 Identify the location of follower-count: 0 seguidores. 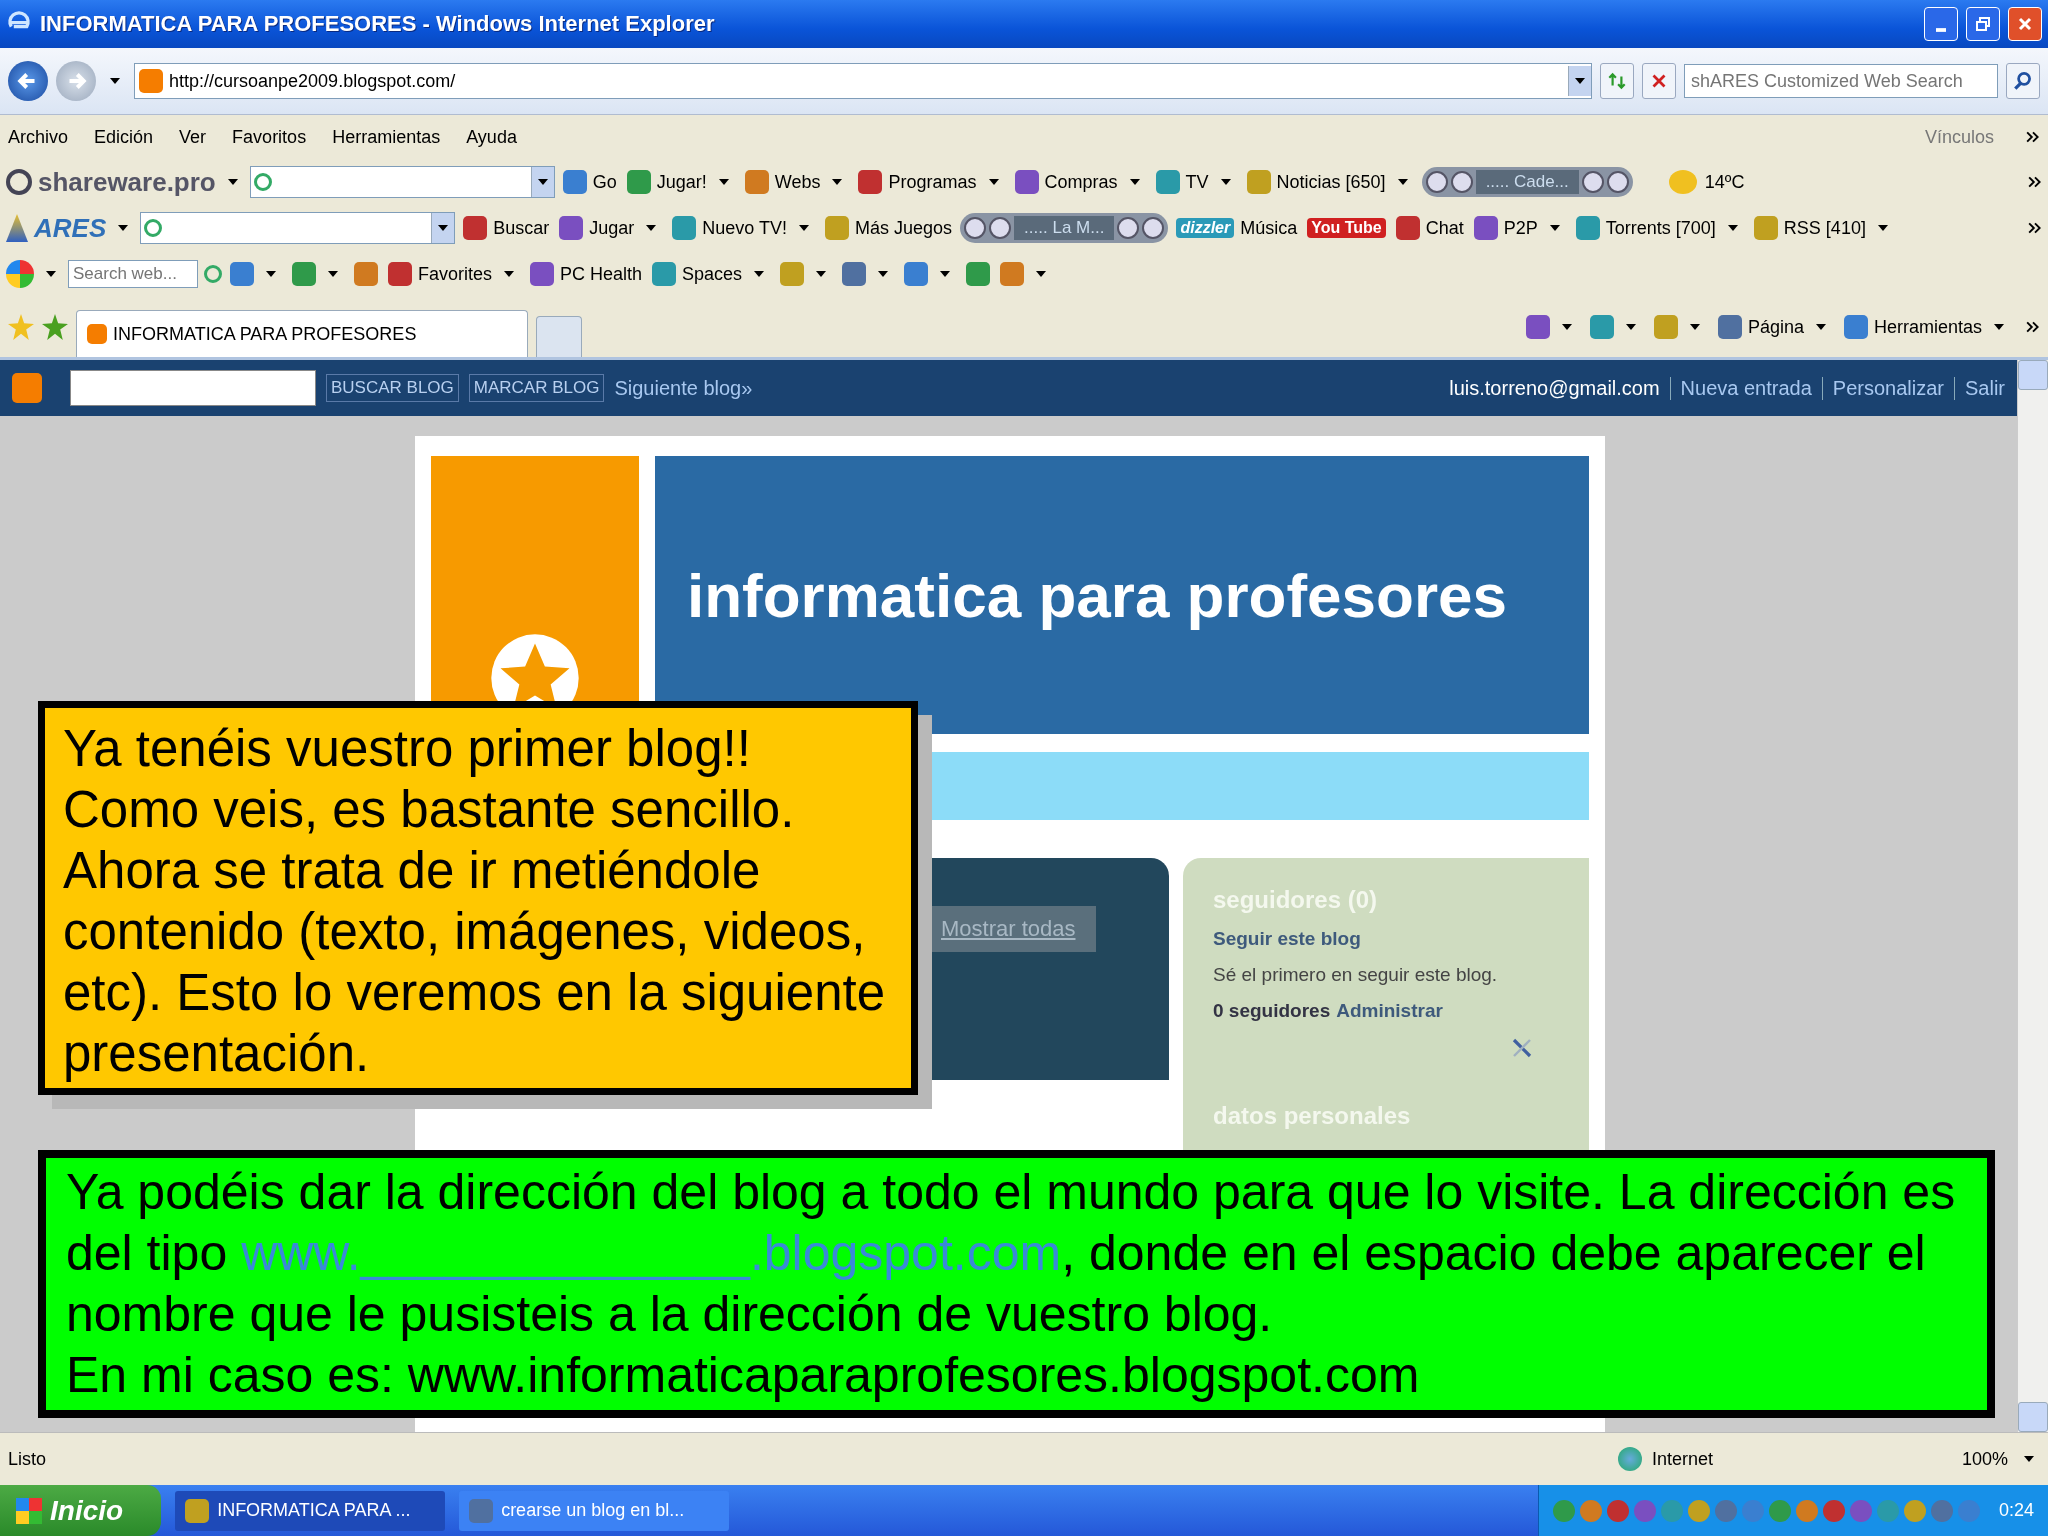
(1272, 1011).